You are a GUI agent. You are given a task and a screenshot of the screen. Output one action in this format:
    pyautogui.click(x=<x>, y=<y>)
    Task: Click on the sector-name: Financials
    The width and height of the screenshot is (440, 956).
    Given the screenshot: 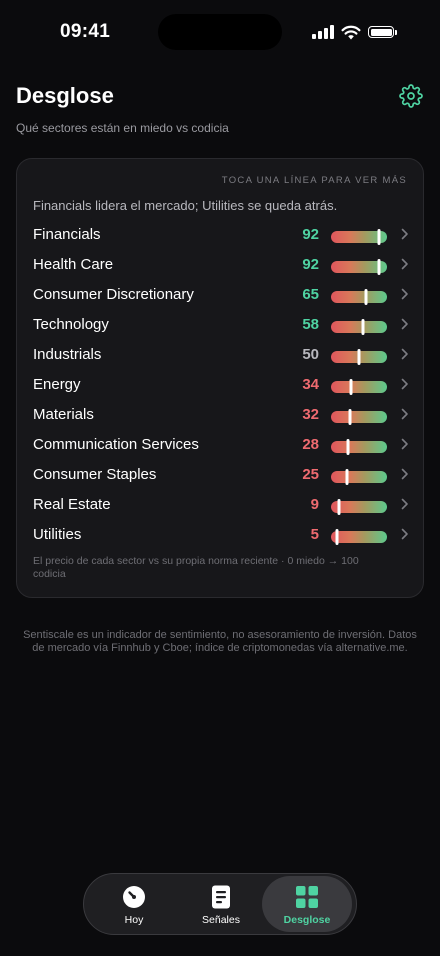 What is the action you would take?
    pyautogui.click(x=67, y=234)
    